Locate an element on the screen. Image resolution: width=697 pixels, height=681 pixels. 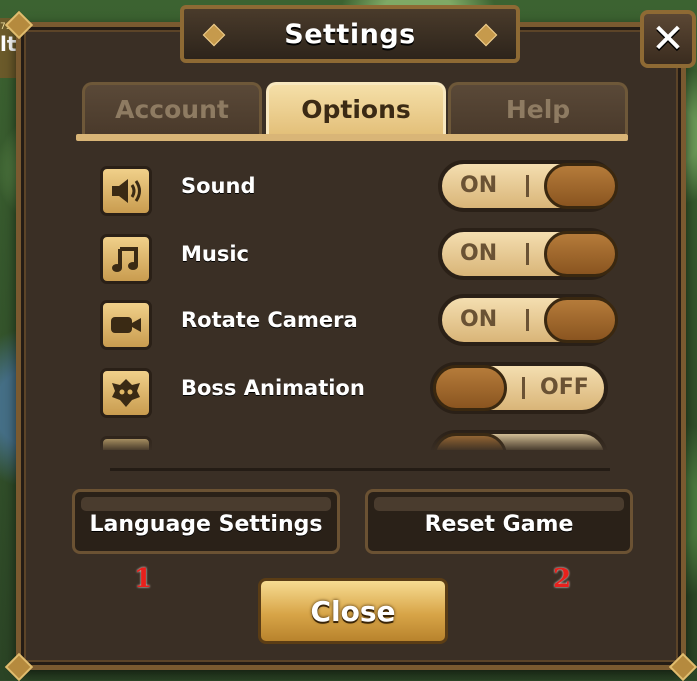
reset-game-label: Reset Game is located at coordinates (499, 524).